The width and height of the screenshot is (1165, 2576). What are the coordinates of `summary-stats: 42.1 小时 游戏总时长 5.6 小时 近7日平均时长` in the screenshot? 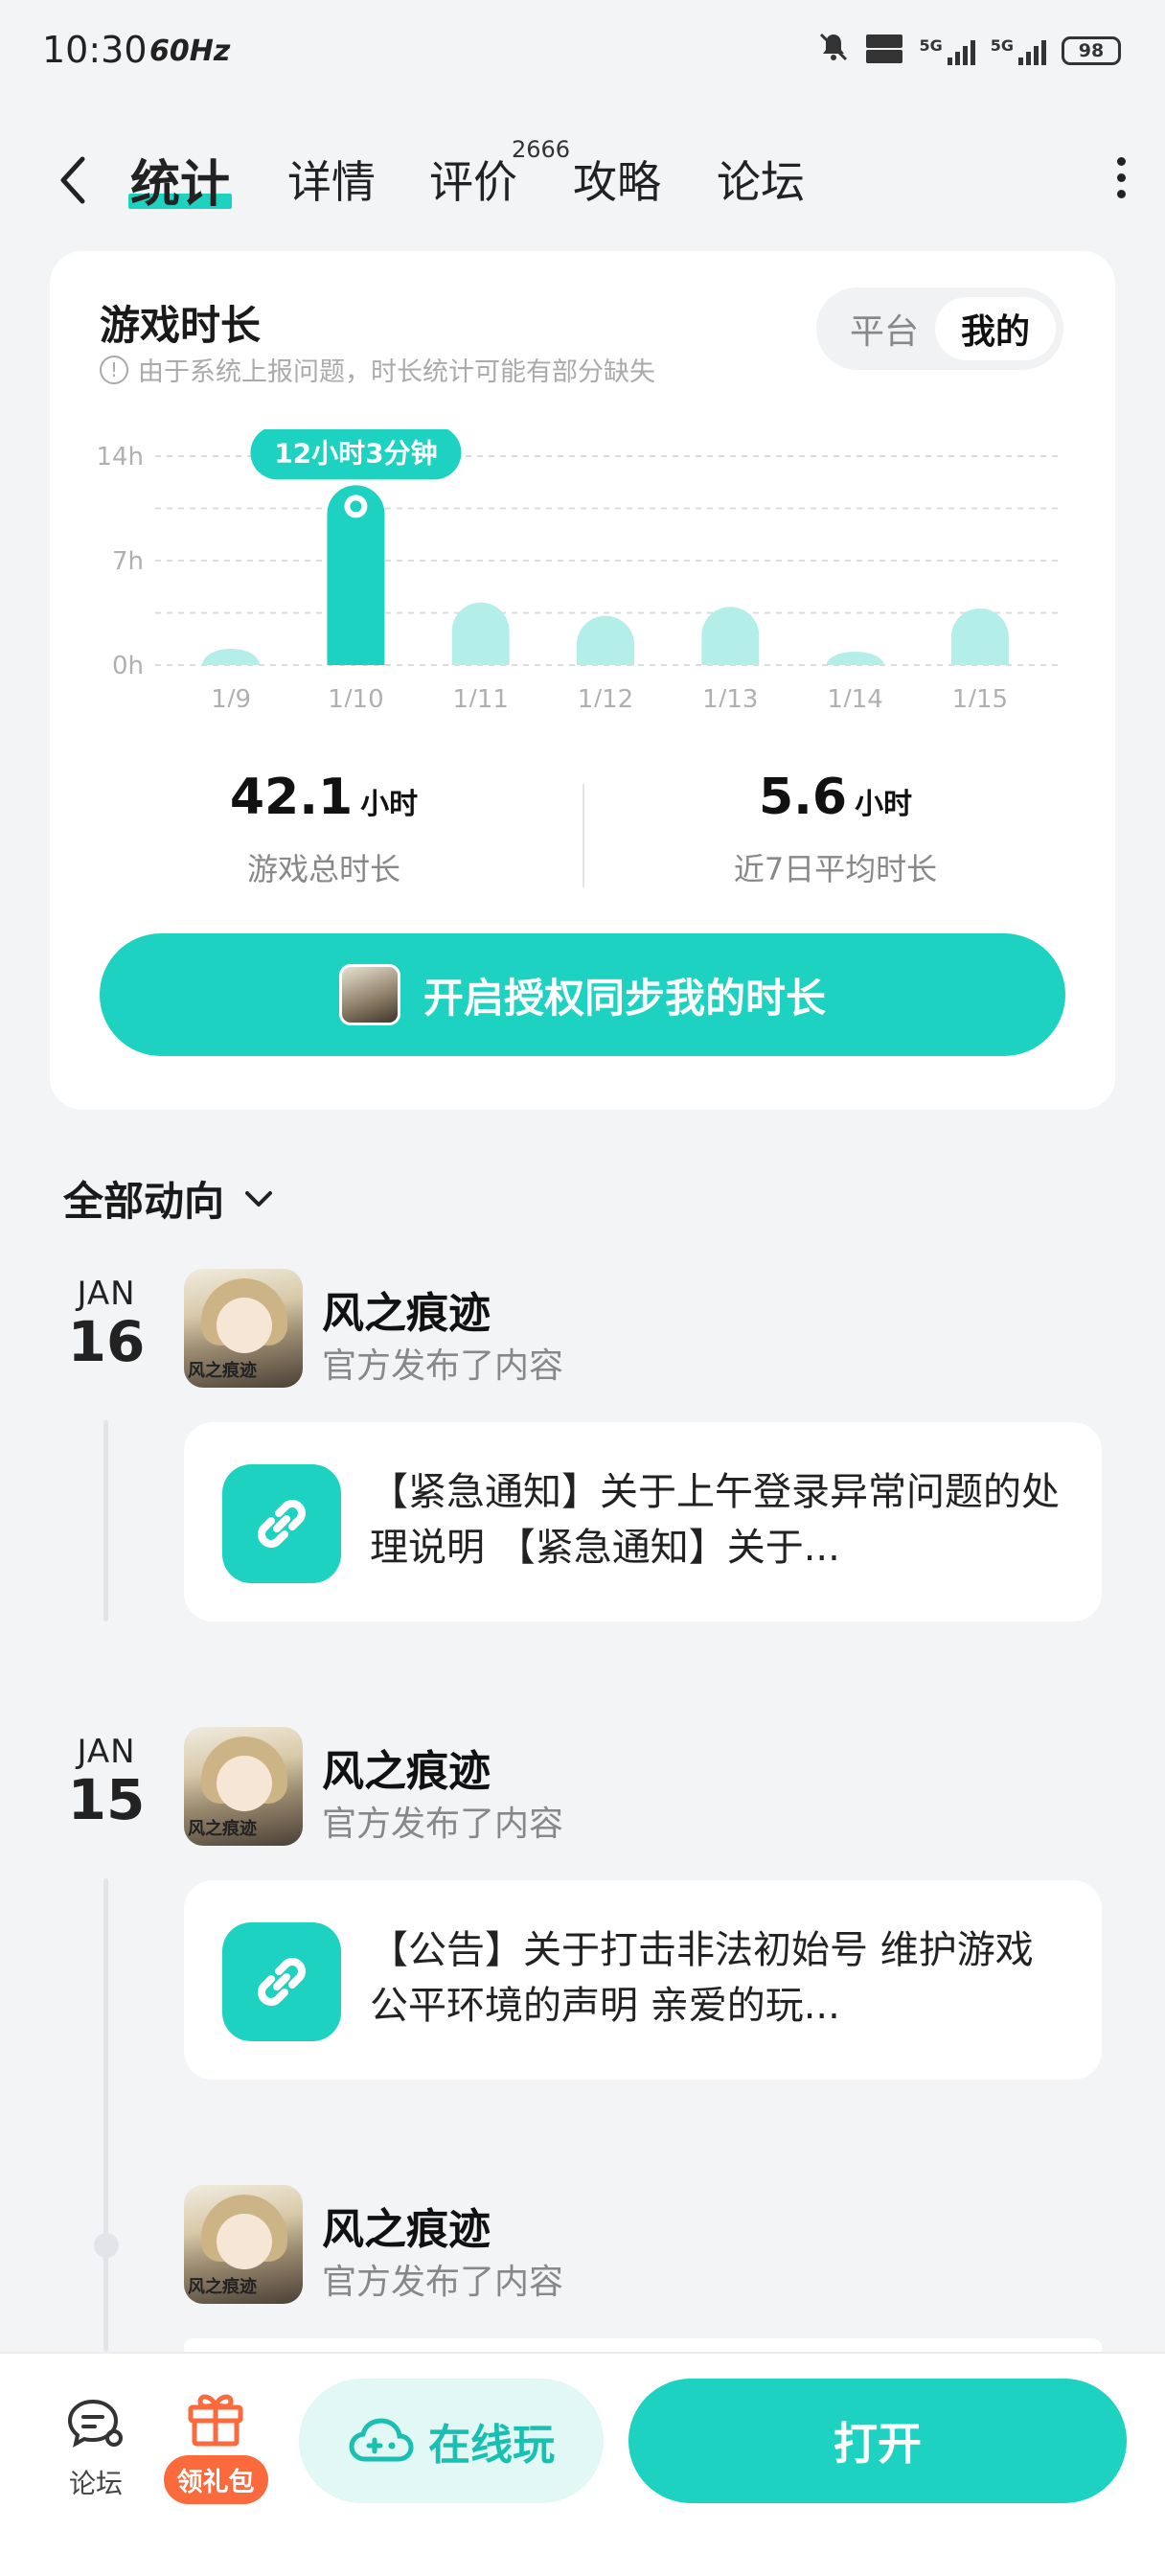 It's located at (582, 828).